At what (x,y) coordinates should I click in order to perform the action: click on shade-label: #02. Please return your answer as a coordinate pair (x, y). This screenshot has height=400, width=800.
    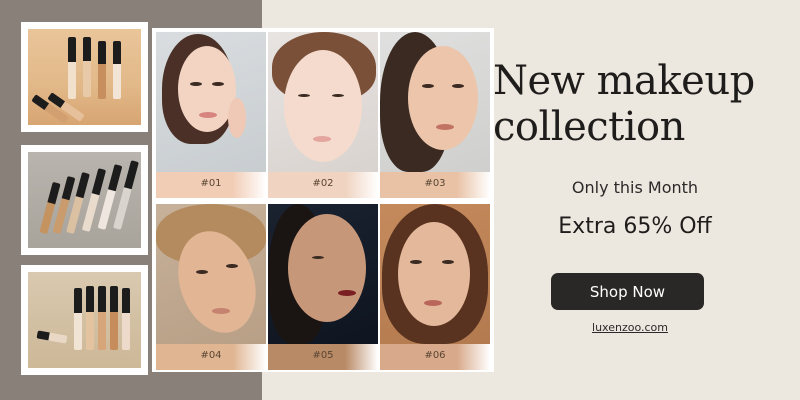
    Looking at the image, I should click on (323, 183).